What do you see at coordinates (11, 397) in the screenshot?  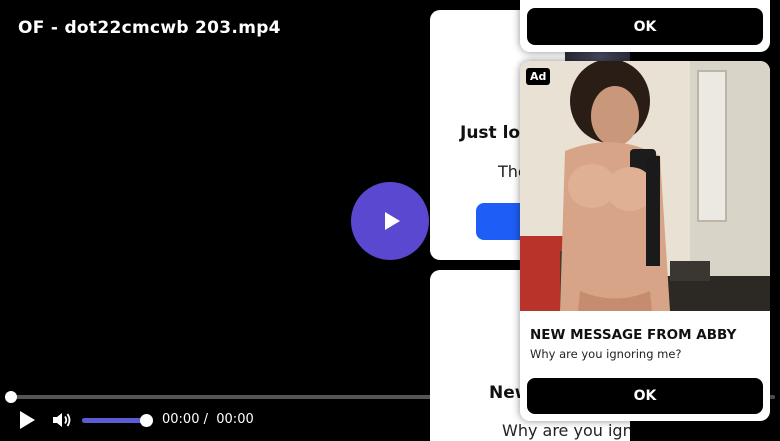 I see `seek-bar-handle` at bounding box center [11, 397].